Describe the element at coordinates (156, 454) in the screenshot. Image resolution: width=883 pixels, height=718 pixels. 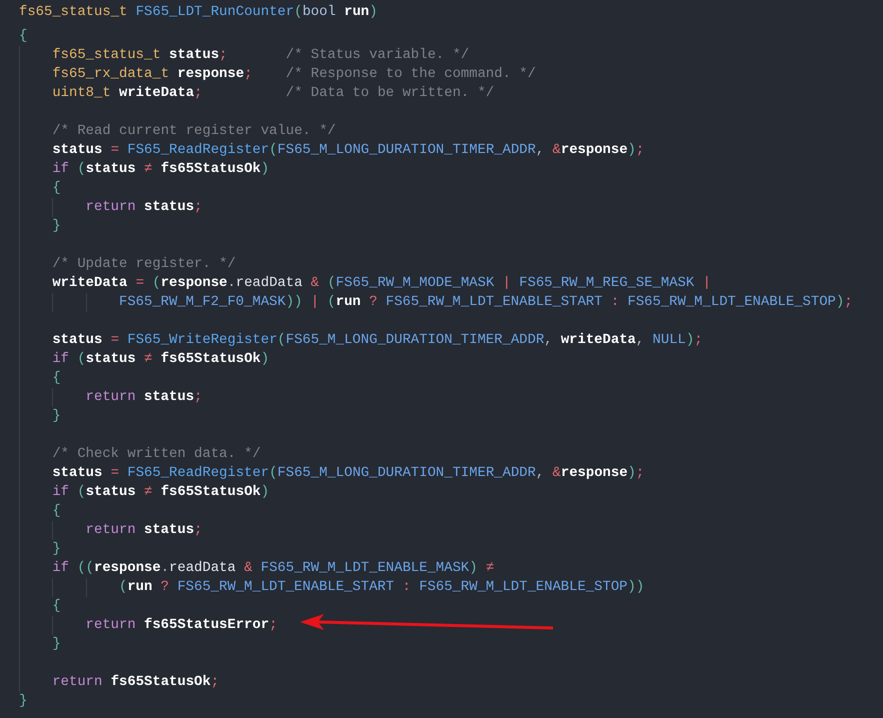
I see `code-line: /* Check written data. */` at that location.